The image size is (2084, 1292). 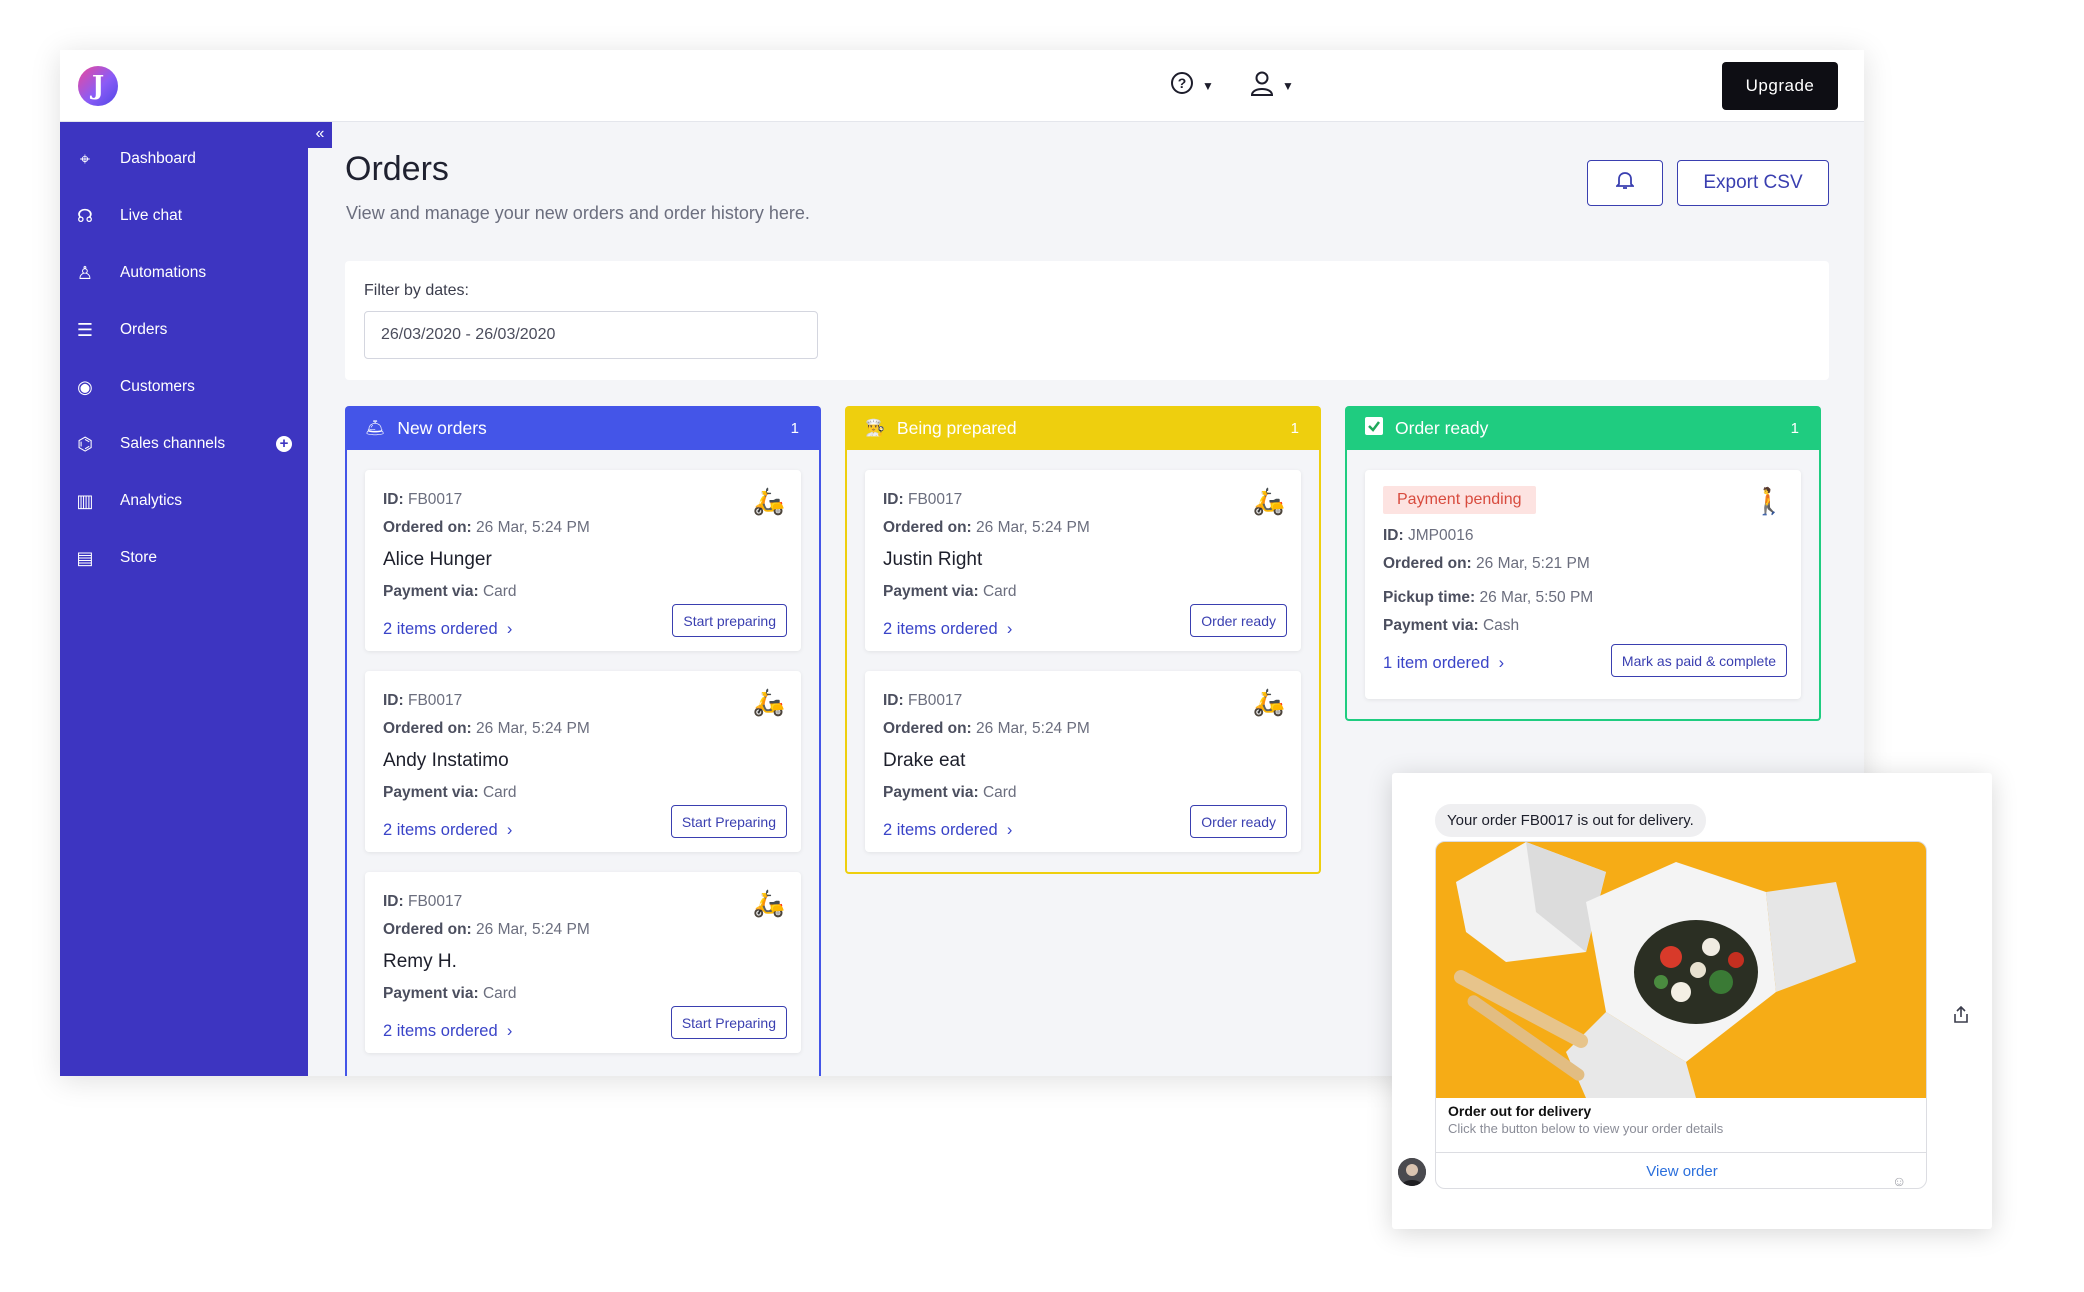 What do you see at coordinates (1520, 1111) in the screenshot?
I see `chat-card-title: Order out for delivery` at bounding box center [1520, 1111].